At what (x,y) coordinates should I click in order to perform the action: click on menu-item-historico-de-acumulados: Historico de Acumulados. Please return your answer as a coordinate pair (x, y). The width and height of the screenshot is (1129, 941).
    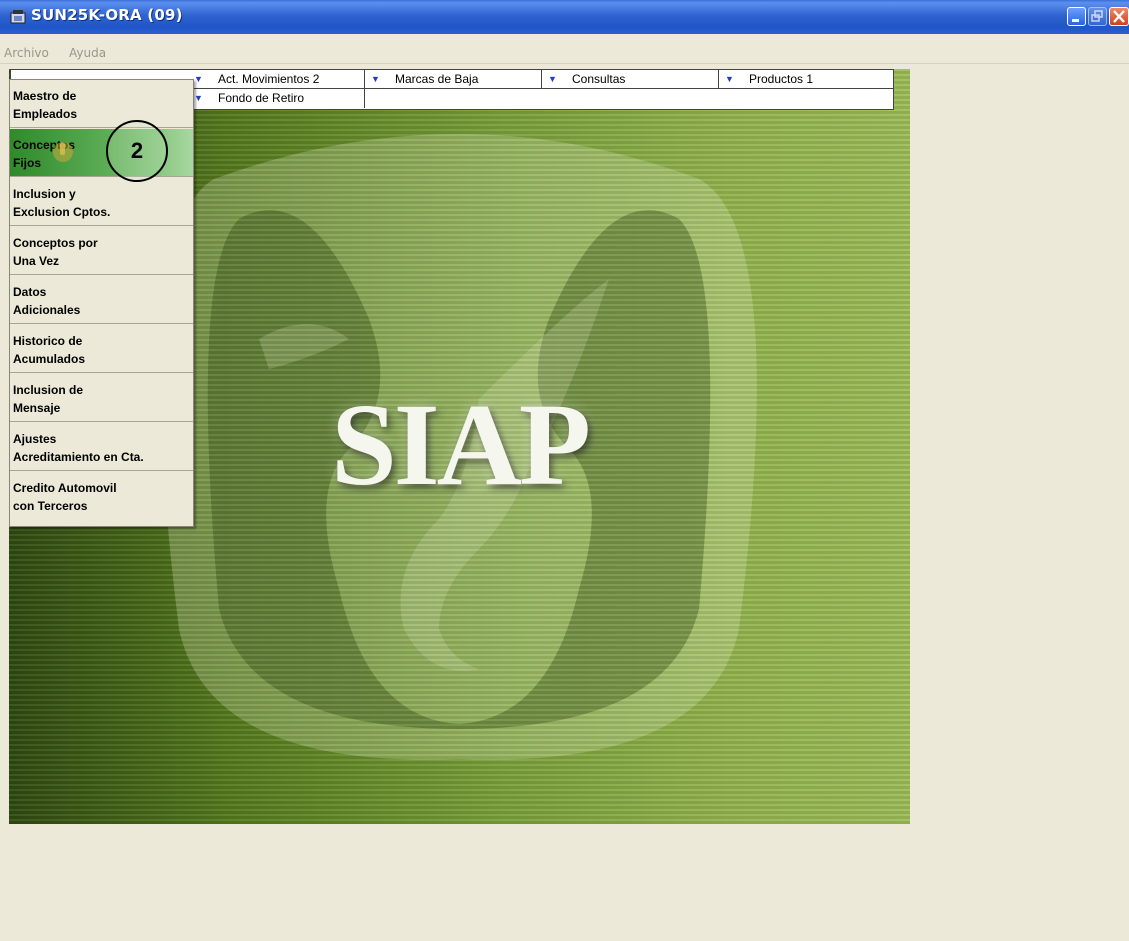
    Looking at the image, I should click on (101, 349).